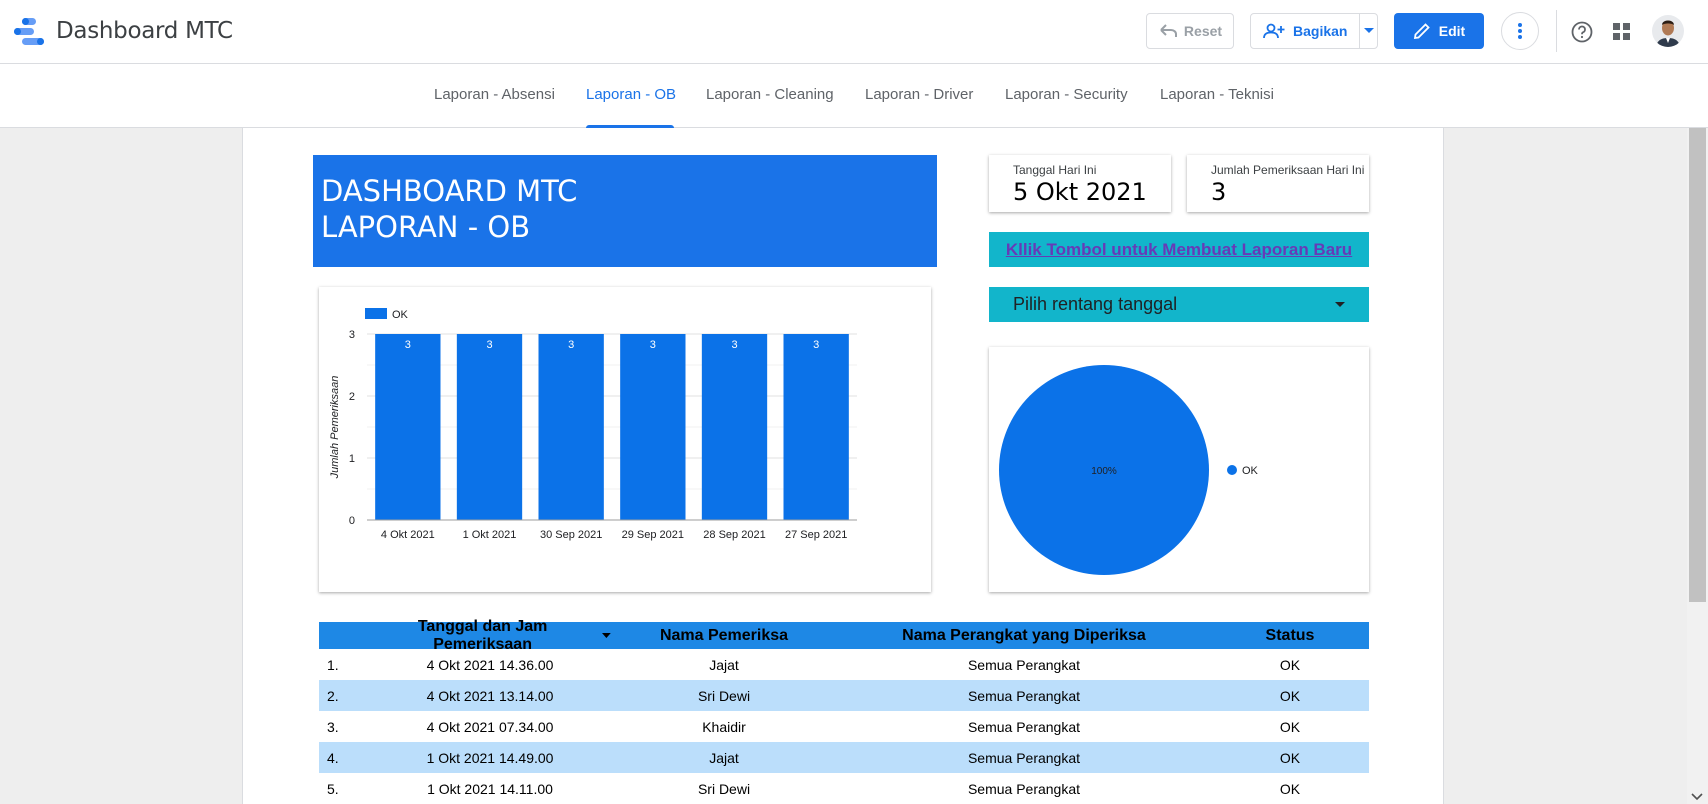  I want to click on edit-button: Edit, so click(1439, 31).